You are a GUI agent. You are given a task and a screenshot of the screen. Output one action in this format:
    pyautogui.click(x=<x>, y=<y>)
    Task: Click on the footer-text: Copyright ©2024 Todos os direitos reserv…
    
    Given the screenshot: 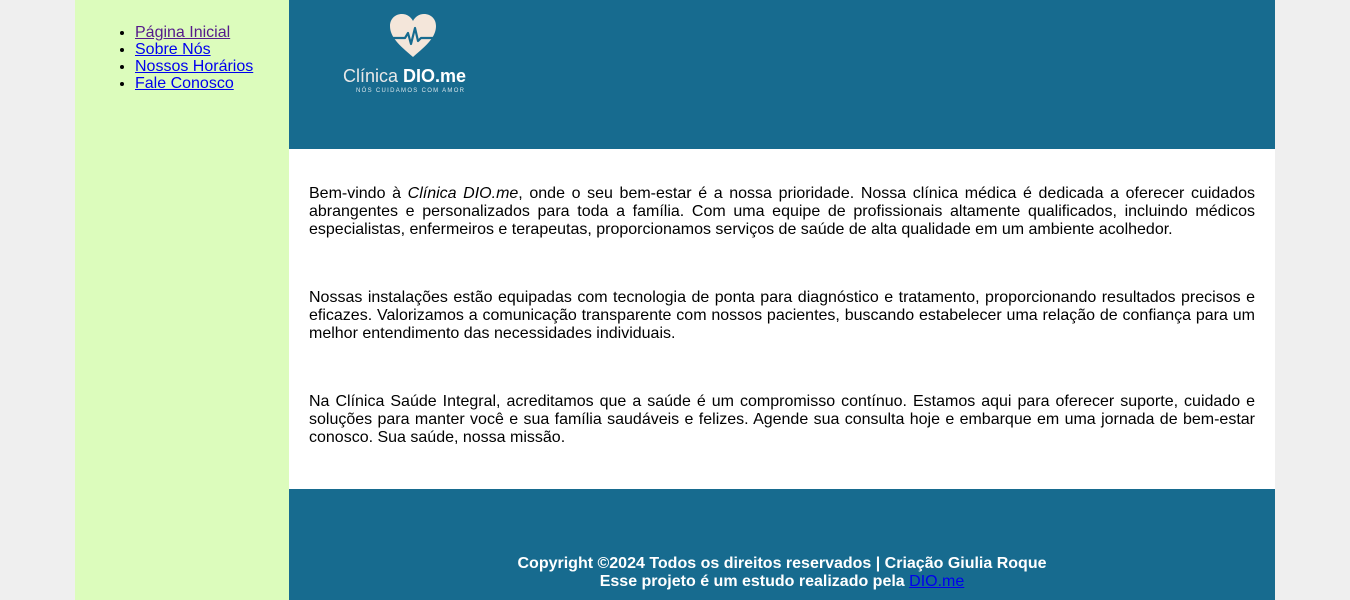 What is the action you would take?
    pyautogui.click(x=782, y=573)
    